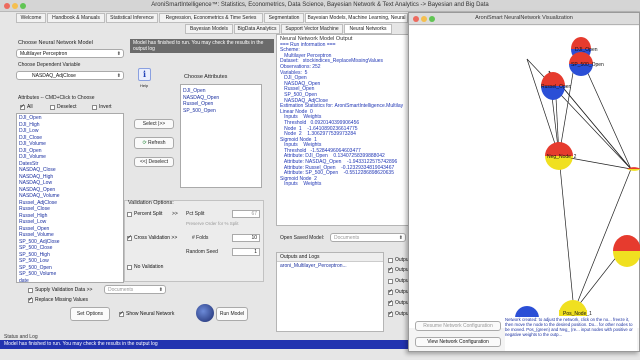 This screenshot has width=640, height=360. Describe the element at coordinates (55, 43) in the screenshot. I see `model-label: Choose Neural Network Model` at that location.